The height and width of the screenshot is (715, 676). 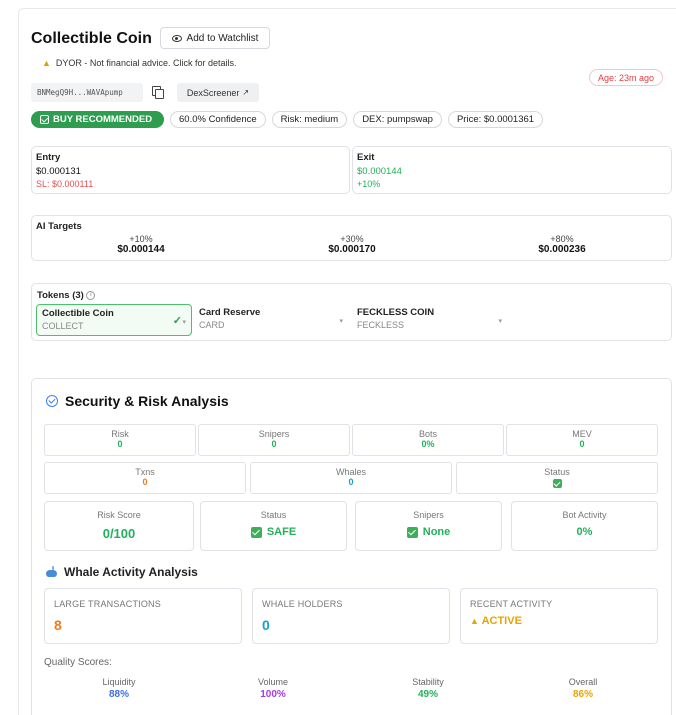 What do you see at coordinates (369, 184) in the screenshot?
I see `exit-percent: +10%` at bounding box center [369, 184].